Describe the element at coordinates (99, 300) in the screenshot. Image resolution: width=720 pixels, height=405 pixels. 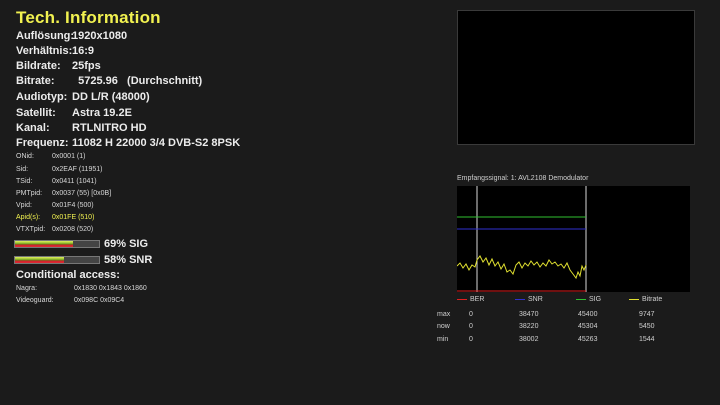
I see `ca-value: 0x098C 0x09C4` at that location.